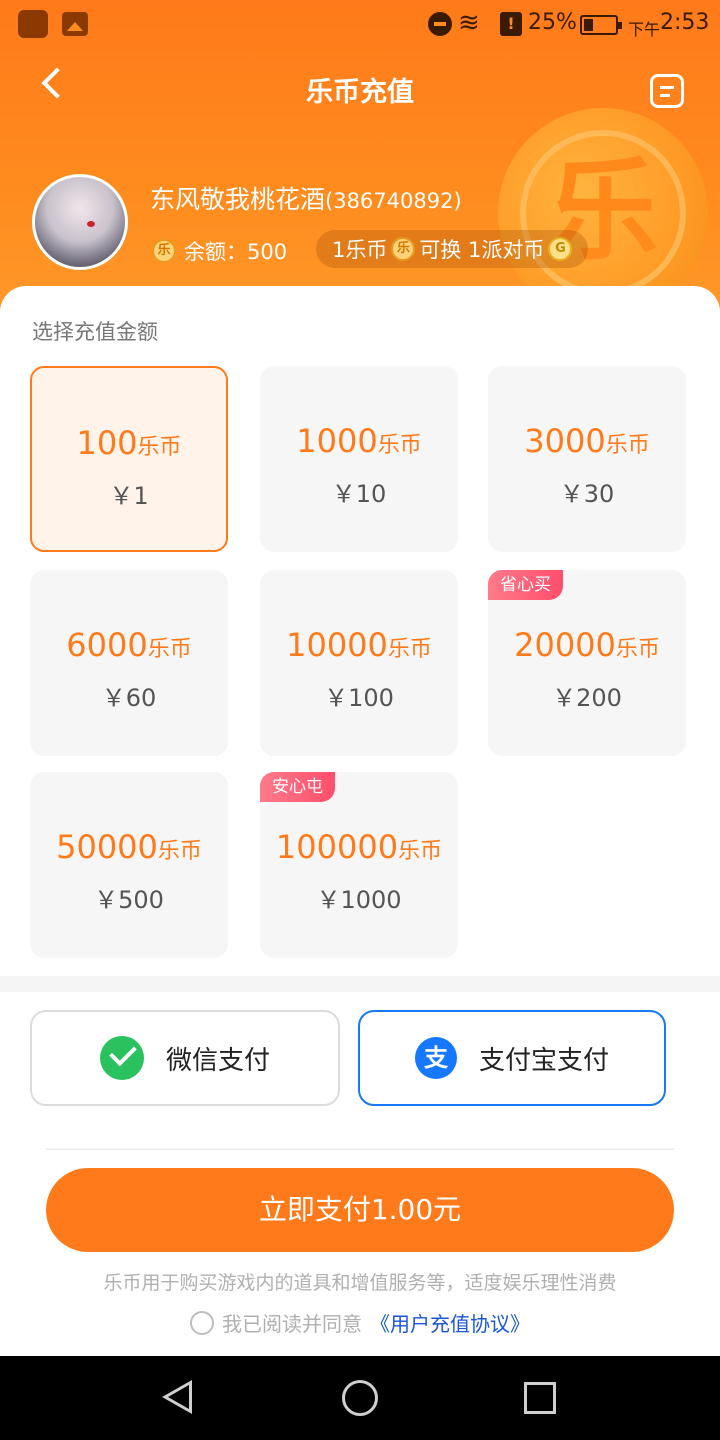 The height and width of the screenshot is (1440, 720). Describe the element at coordinates (360, 25) in the screenshot. I see `status-bar: ≋ ! 25% 下午 2:53` at that location.